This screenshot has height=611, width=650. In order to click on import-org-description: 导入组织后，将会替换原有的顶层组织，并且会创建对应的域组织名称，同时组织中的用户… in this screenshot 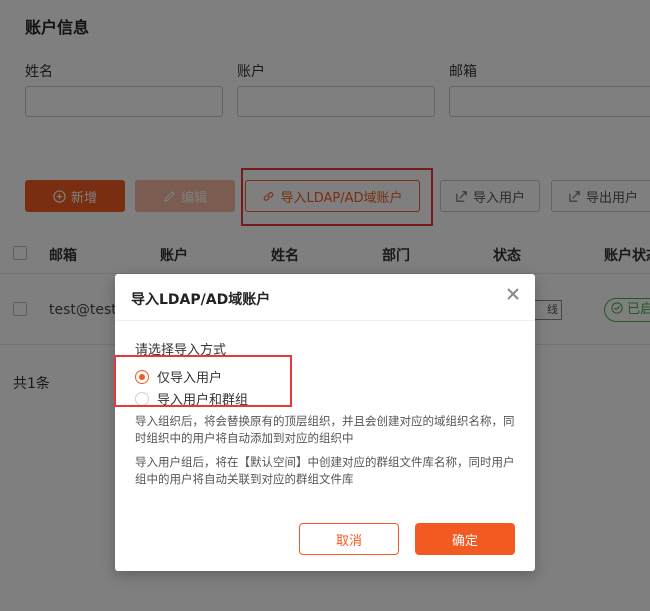, I will do `click(325, 429)`.